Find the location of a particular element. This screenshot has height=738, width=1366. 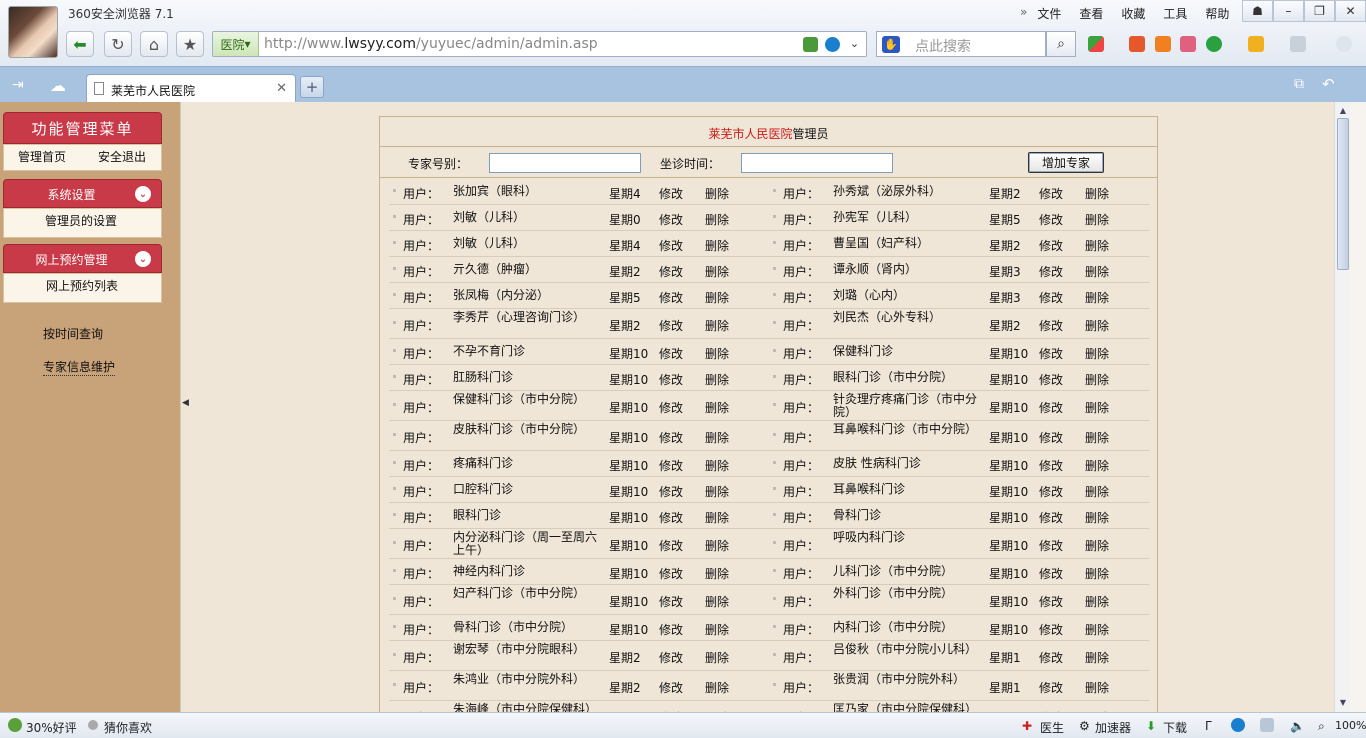

expert-input is located at coordinates (565, 163).